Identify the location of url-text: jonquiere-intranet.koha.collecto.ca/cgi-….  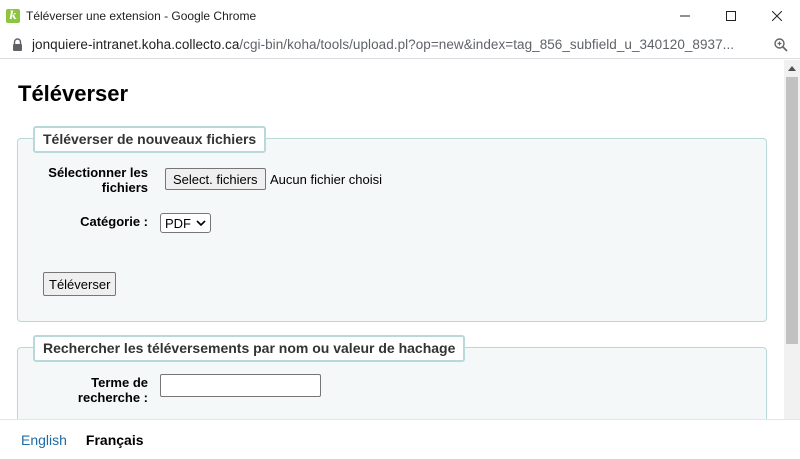
(392, 44).